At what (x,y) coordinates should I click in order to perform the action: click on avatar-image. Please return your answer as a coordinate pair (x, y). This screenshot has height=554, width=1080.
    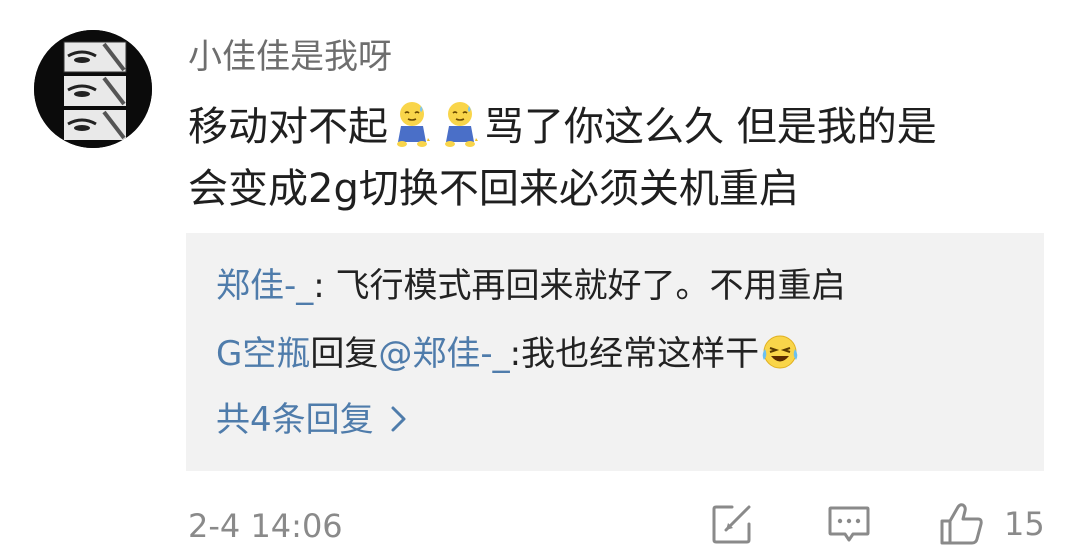
    Looking at the image, I should click on (93, 89).